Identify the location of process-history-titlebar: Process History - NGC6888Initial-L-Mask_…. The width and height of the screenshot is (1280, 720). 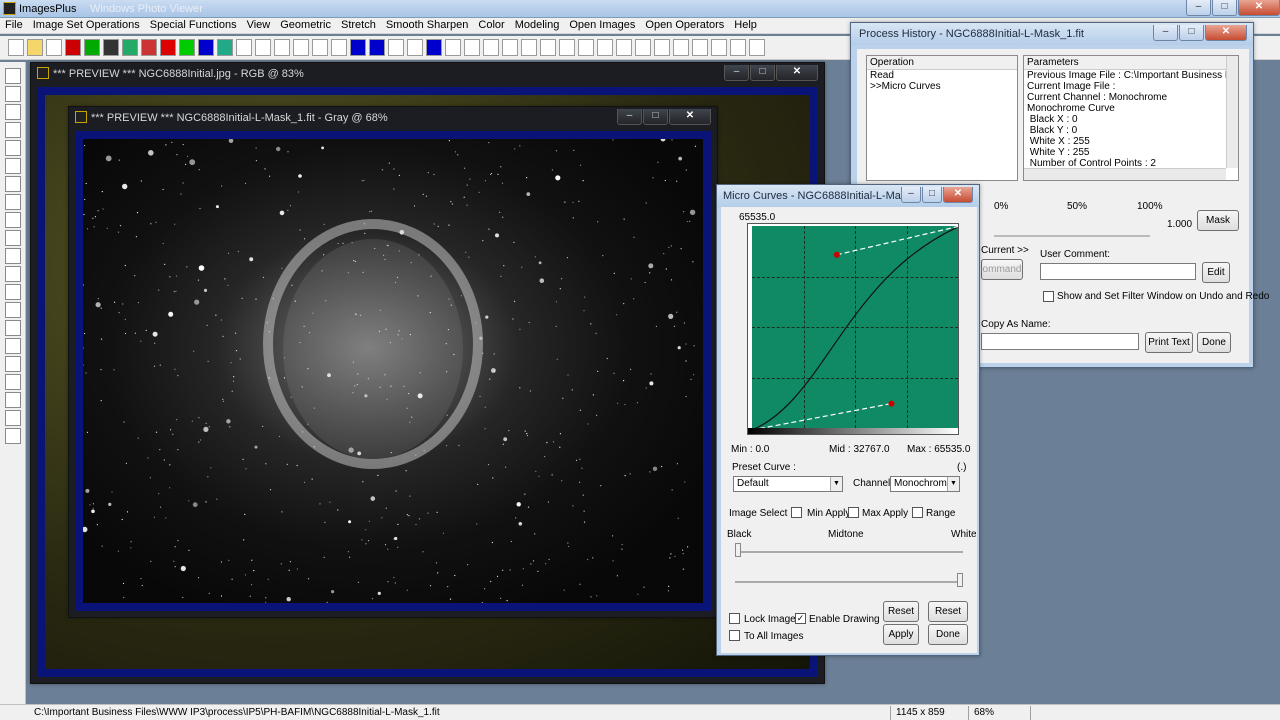
(1052, 34).